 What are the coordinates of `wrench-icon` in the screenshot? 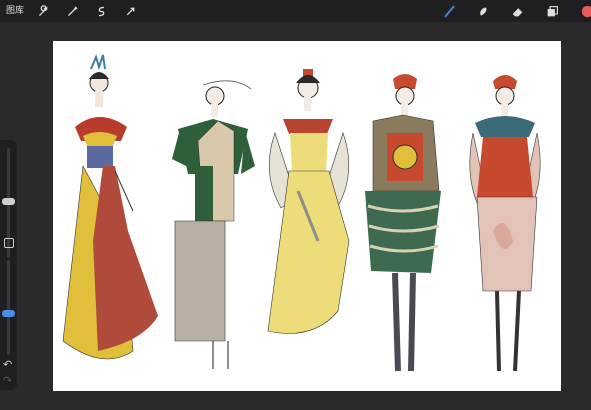 It's located at (43, 11).